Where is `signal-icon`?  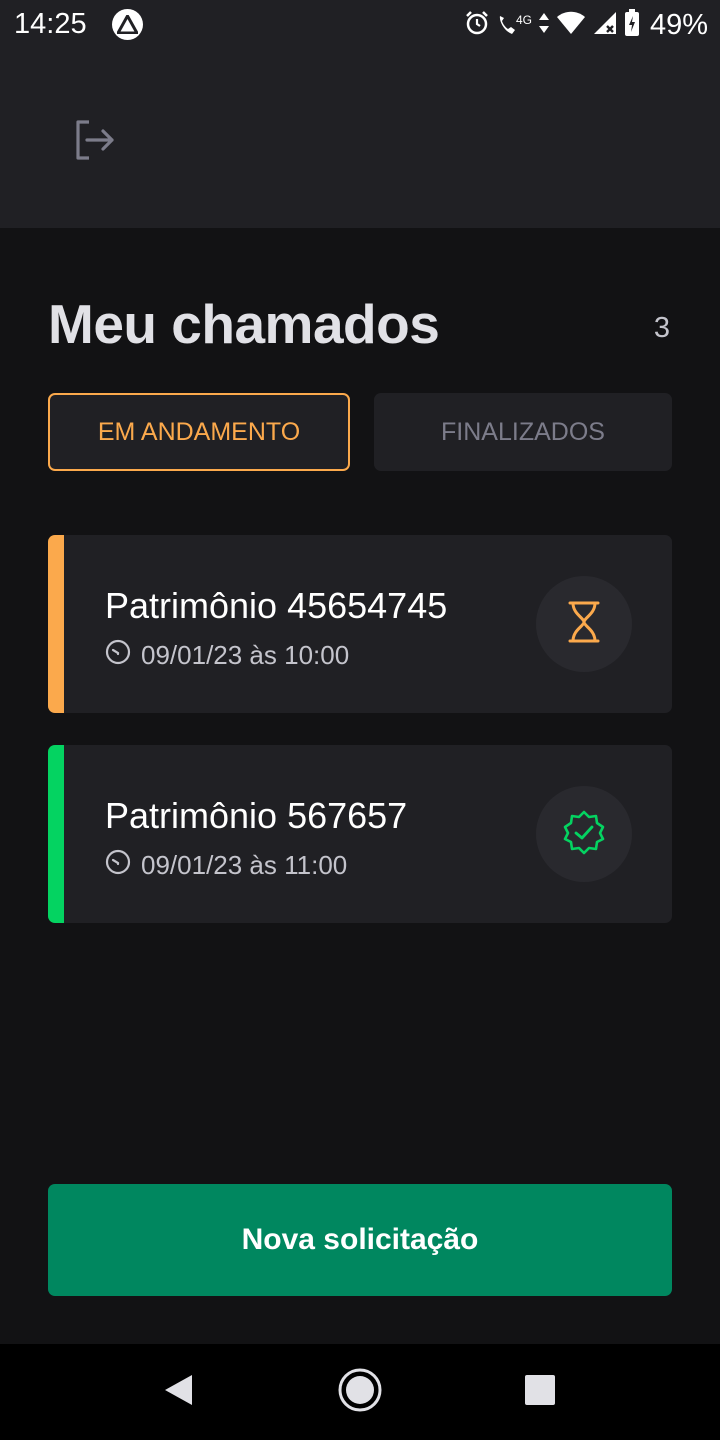
signal-icon is located at coordinates (605, 25).